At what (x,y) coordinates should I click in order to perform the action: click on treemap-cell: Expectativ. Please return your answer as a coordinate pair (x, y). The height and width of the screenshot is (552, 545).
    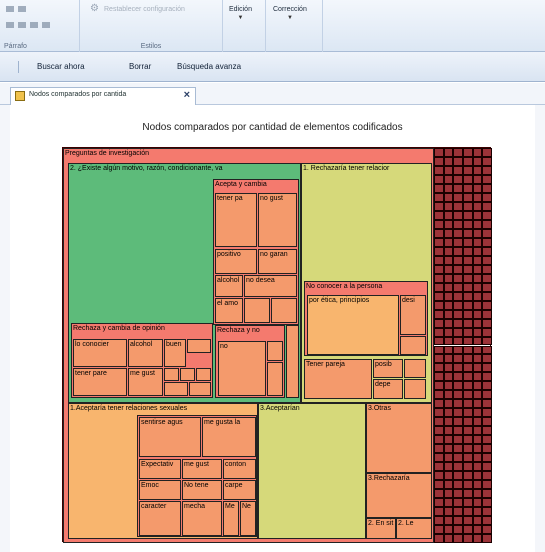
    Looking at the image, I should click on (160, 469).